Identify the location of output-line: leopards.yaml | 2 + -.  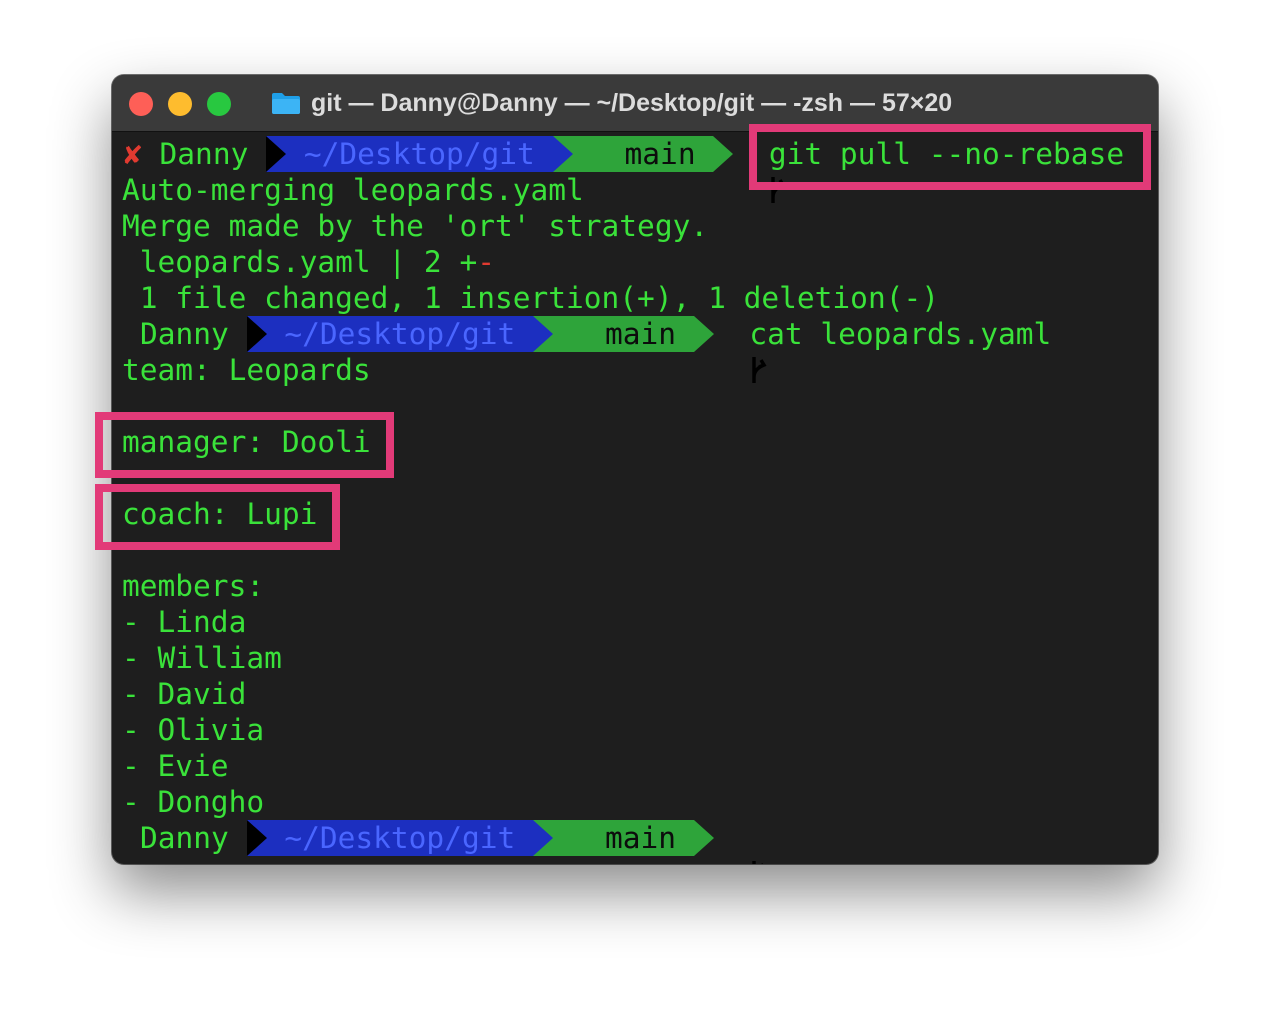
(308, 262).